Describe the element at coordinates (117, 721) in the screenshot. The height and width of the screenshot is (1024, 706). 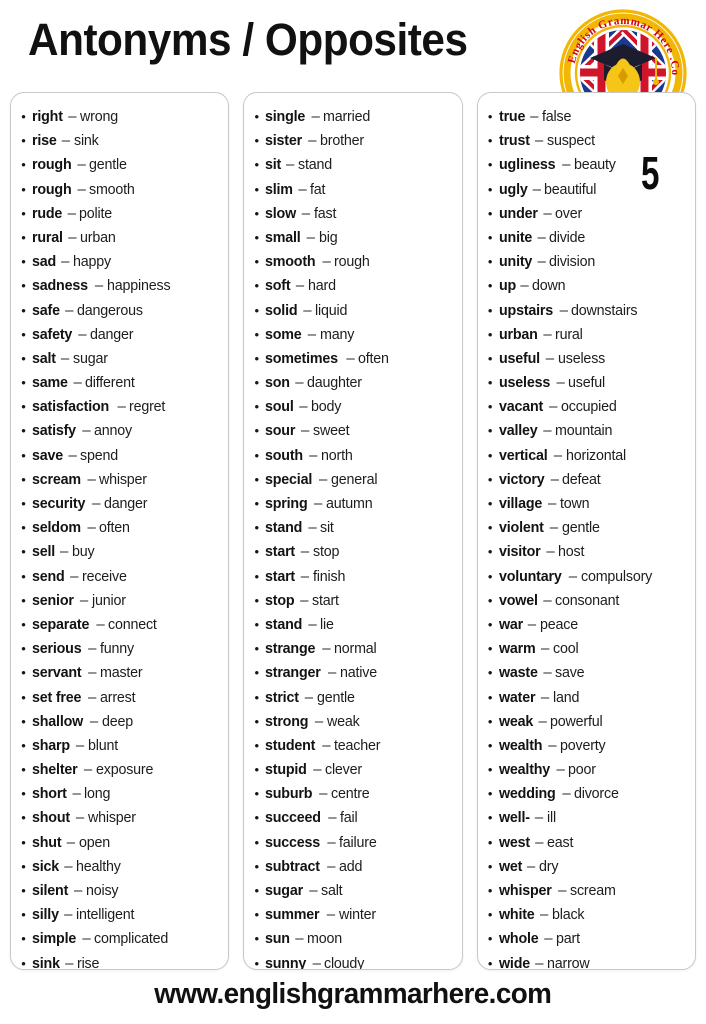
I see `antonym-opposite: deep` at that location.